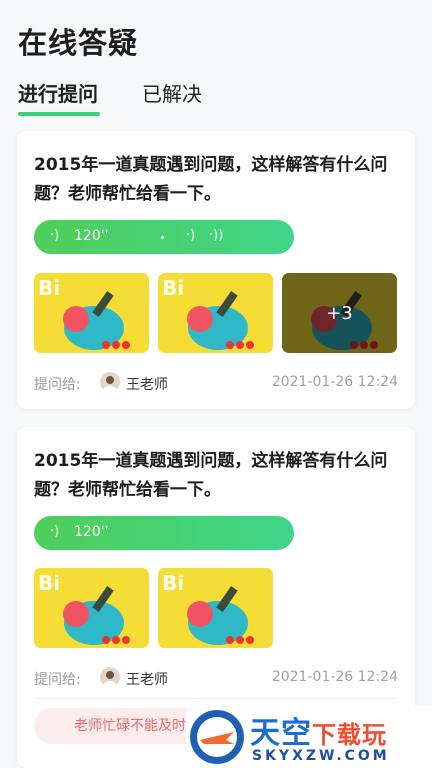 This screenshot has height=768, width=432. I want to click on tab-bar: 进行提问 已解决, so click(218, 98).